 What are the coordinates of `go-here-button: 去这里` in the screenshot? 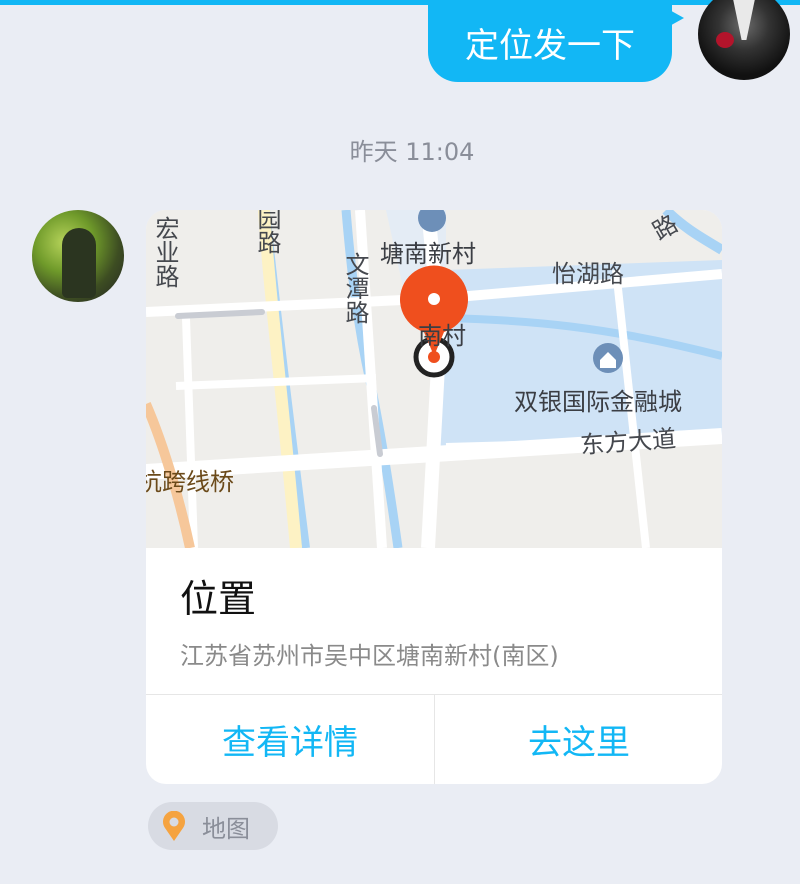 It's located at (578, 739).